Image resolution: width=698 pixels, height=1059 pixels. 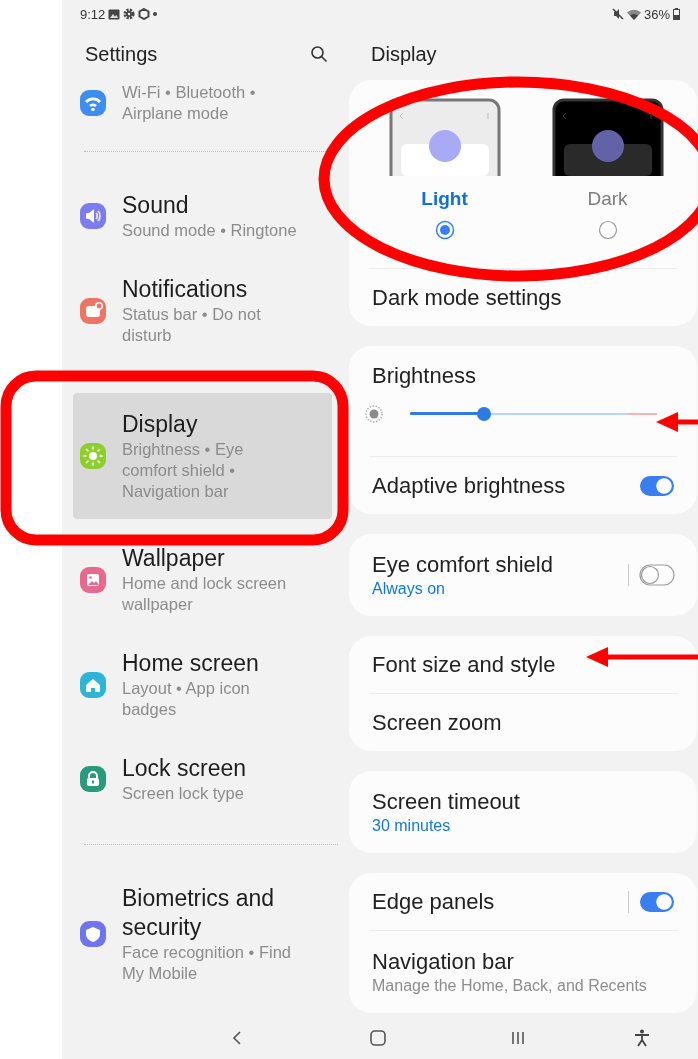 What do you see at coordinates (93, 779) in the screenshot?
I see `padlock-icon` at bounding box center [93, 779].